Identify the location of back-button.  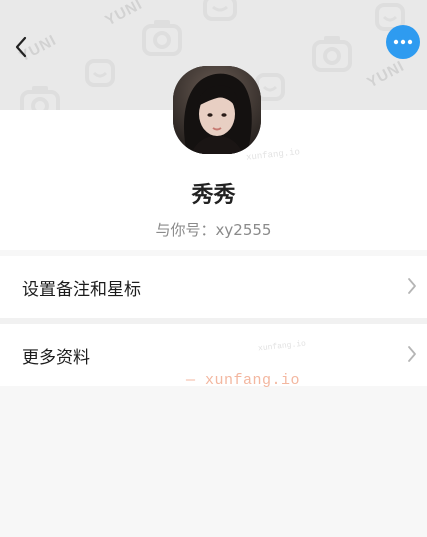
(21, 47).